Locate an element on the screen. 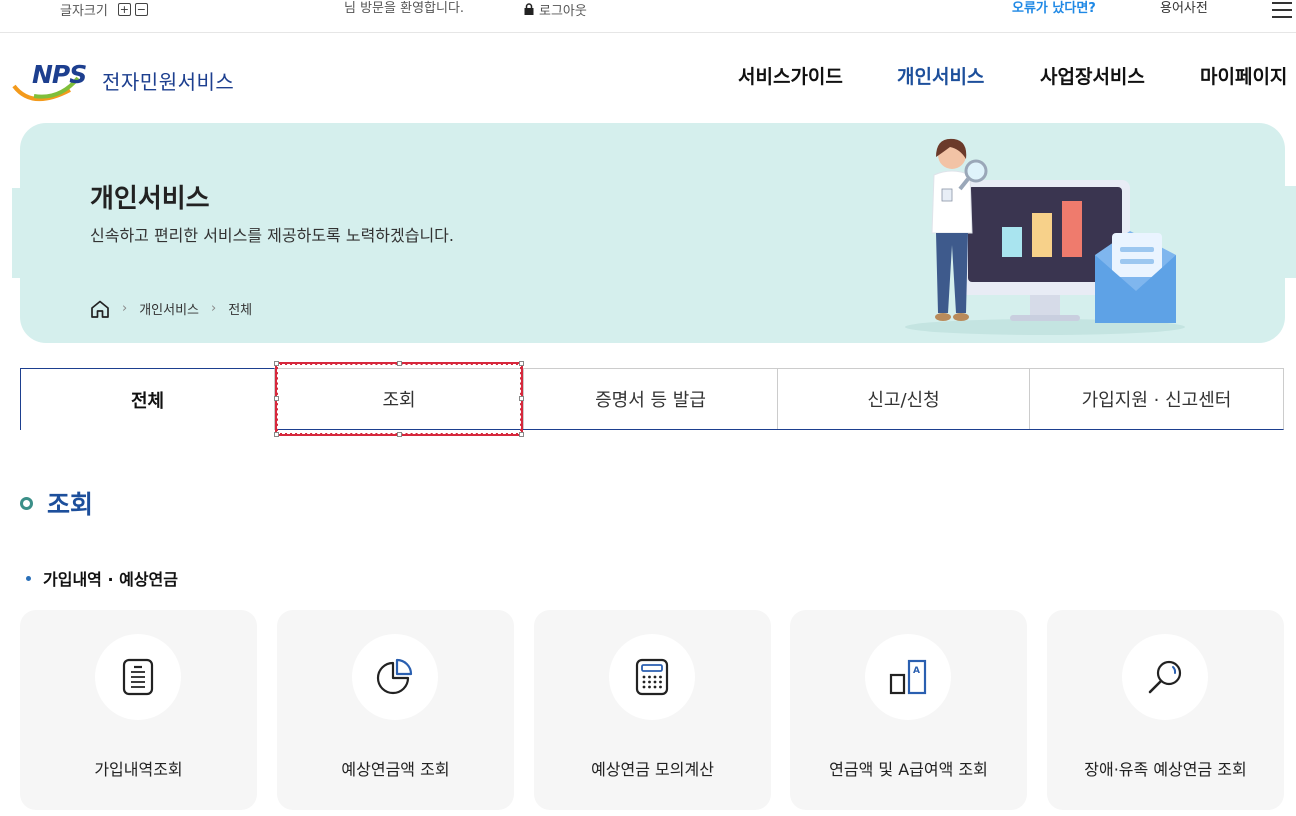 The height and width of the screenshot is (816, 1296). magnifier-icon is located at coordinates (1165, 677).